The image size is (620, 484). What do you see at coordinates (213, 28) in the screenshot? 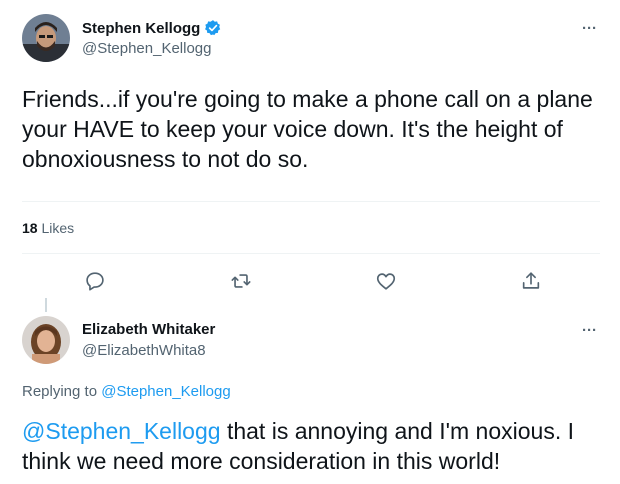
I see `verified-badge-icon` at bounding box center [213, 28].